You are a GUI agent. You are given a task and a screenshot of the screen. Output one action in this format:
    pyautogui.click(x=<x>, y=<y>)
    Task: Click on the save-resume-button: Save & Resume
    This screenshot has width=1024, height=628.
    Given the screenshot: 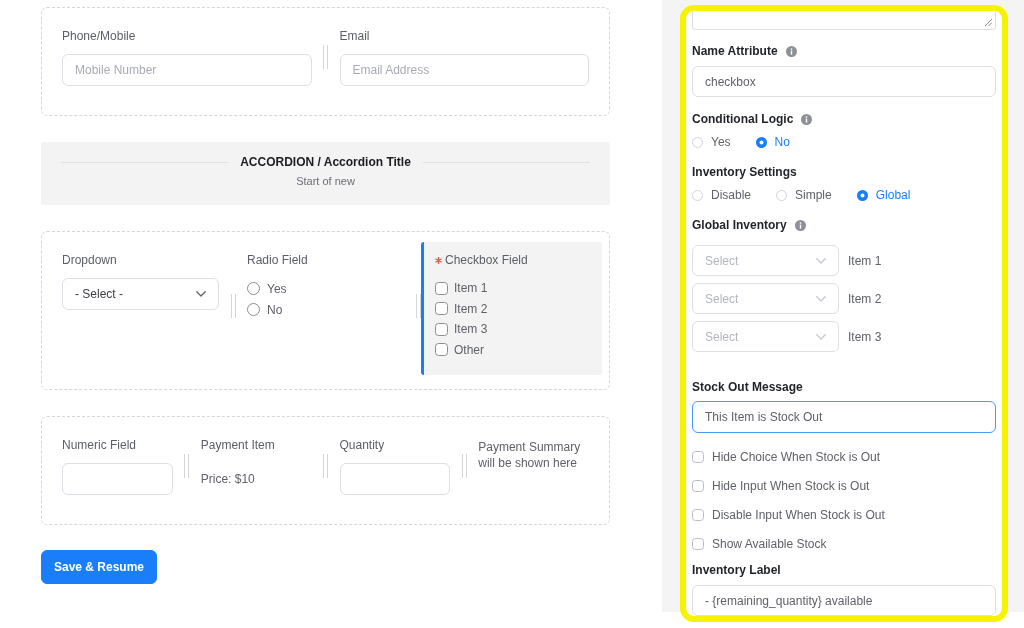 What is the action you would take?
    pyautogui.click(x=99, y=567)
    